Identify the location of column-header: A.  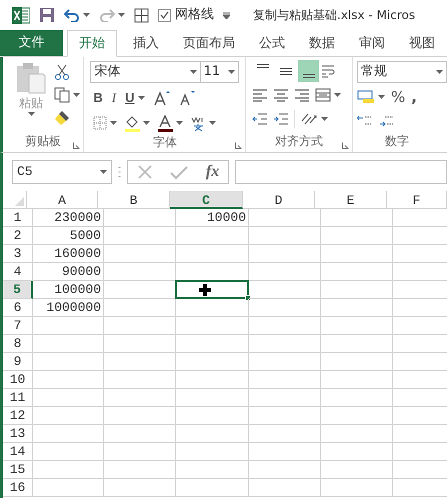
(62, 200).